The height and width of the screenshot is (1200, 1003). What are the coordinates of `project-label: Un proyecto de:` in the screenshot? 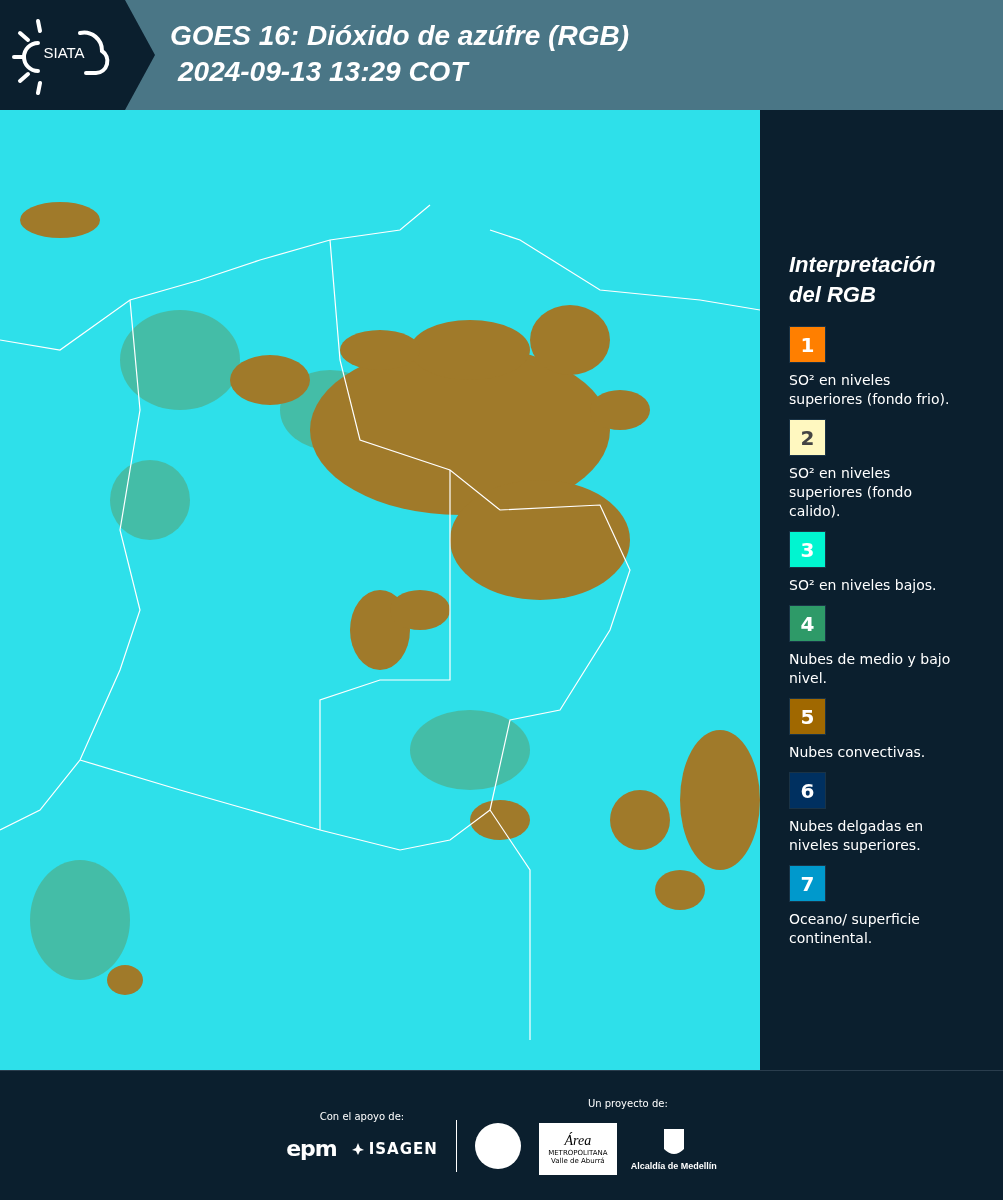 It's located at (627, 1103).